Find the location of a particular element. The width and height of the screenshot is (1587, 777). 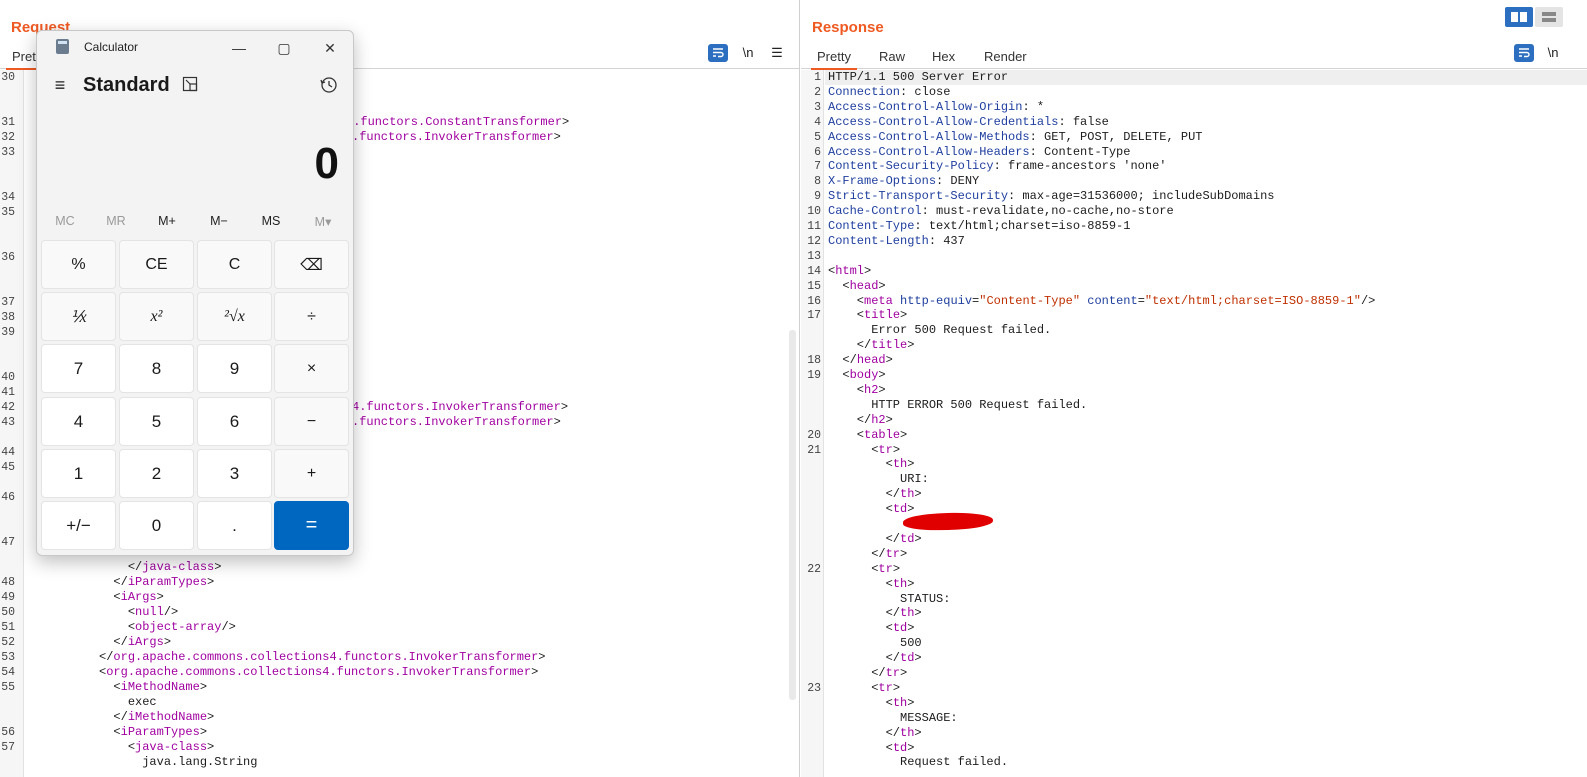

history-icon is located at coordinates (329, 85).